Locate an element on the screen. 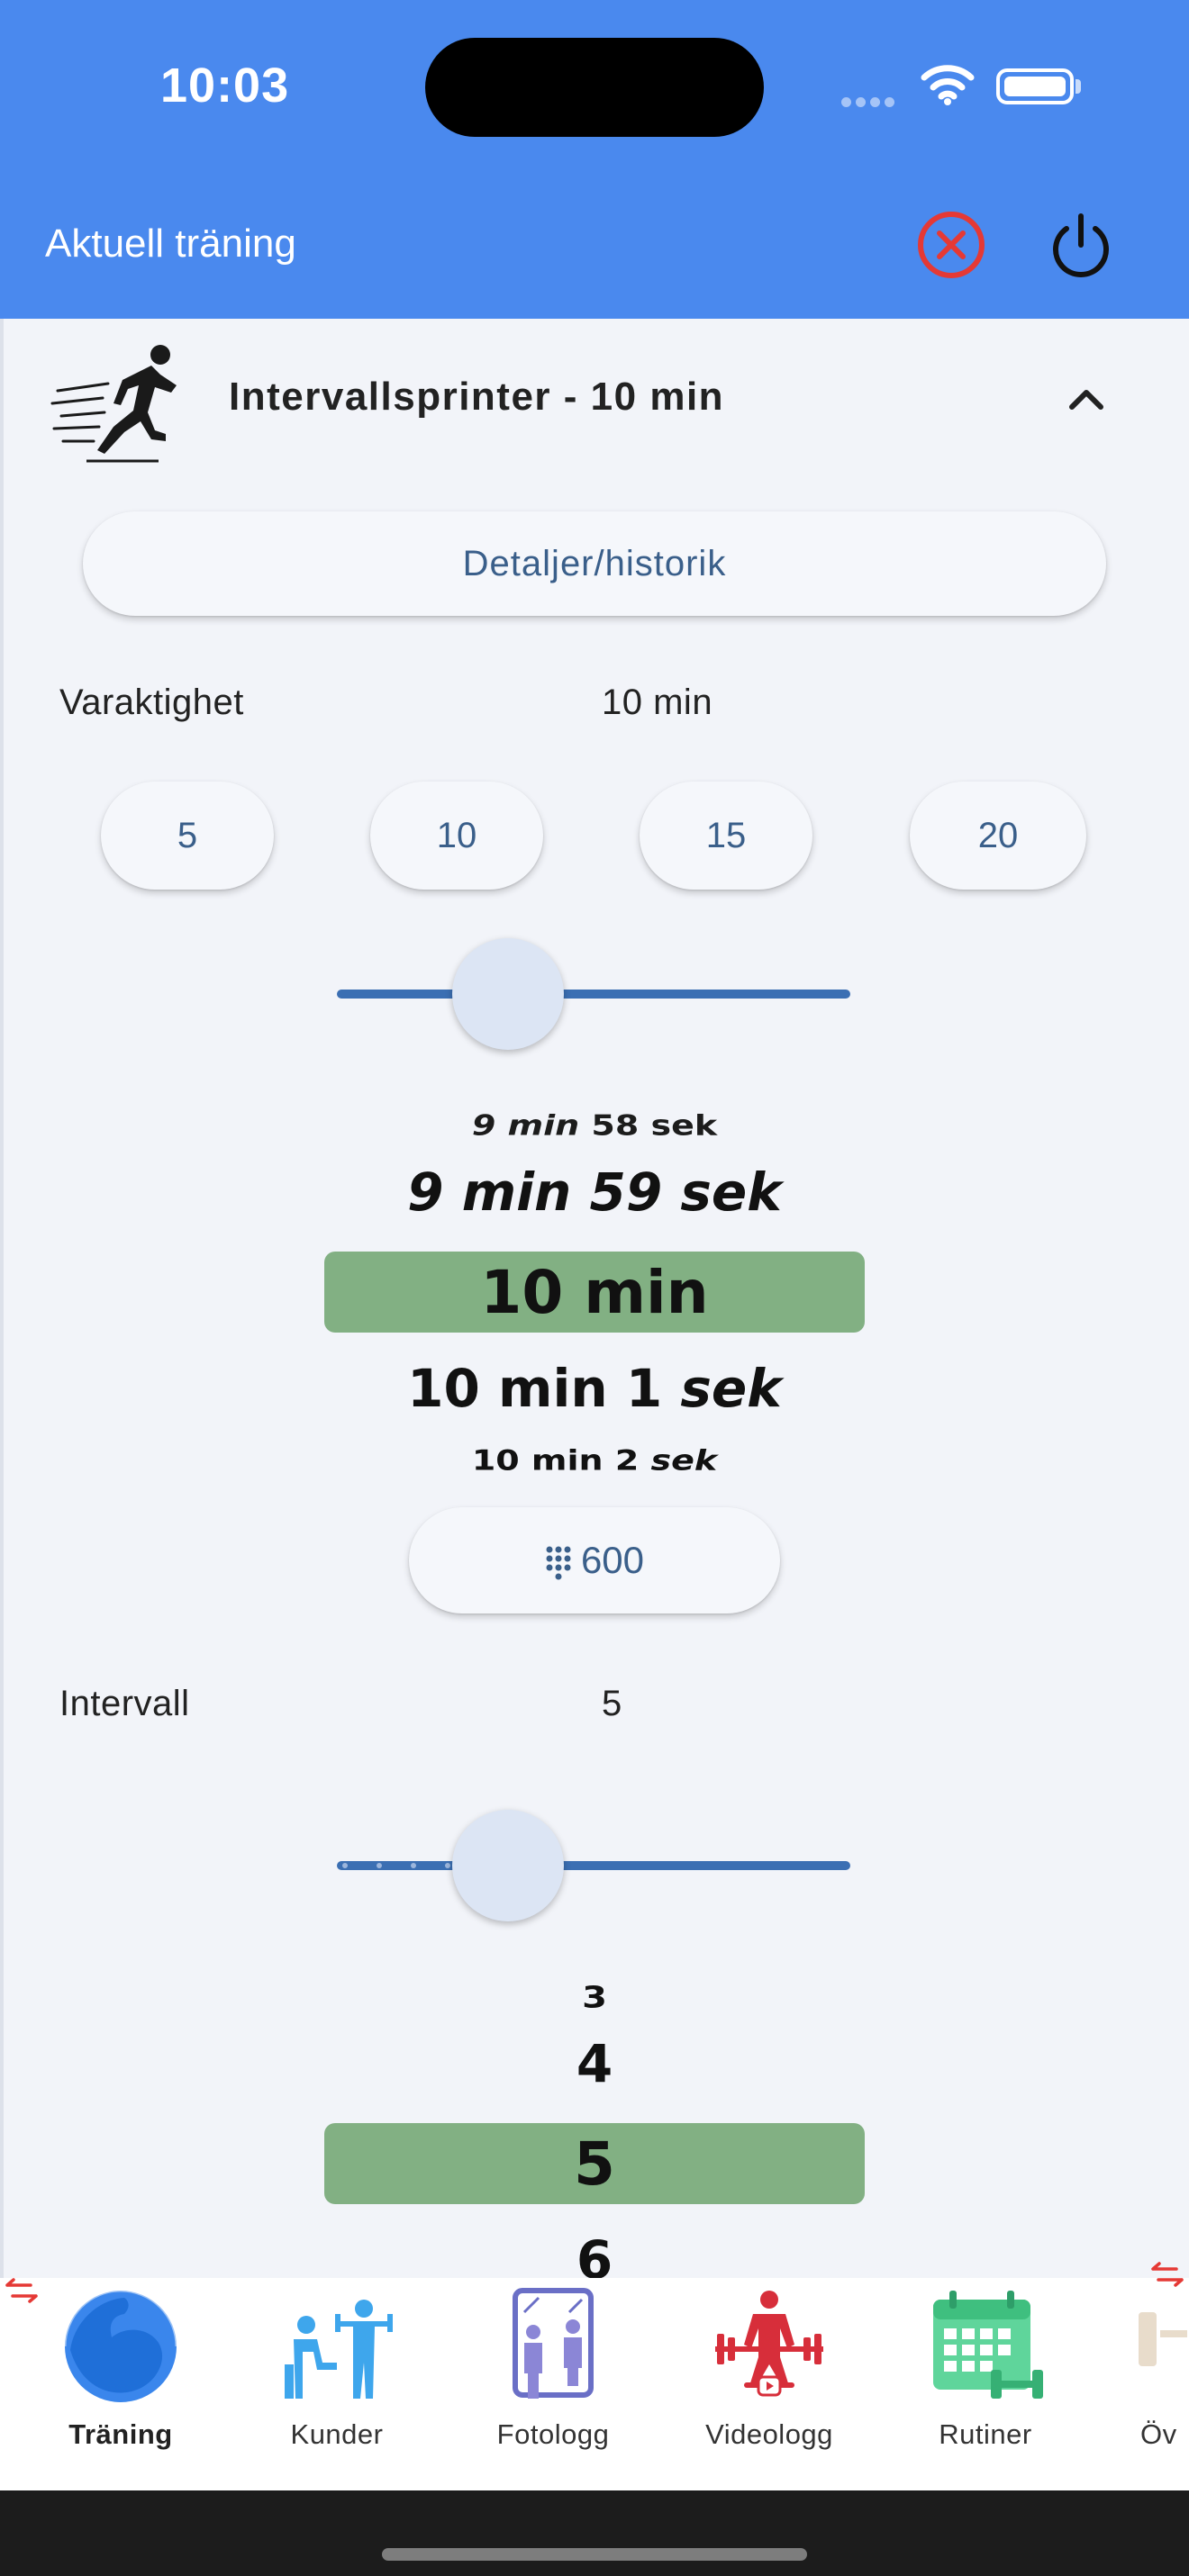 The image size is (1189, 2576). interval-wheel-item: 6 is located at coordinates (594, 2253).